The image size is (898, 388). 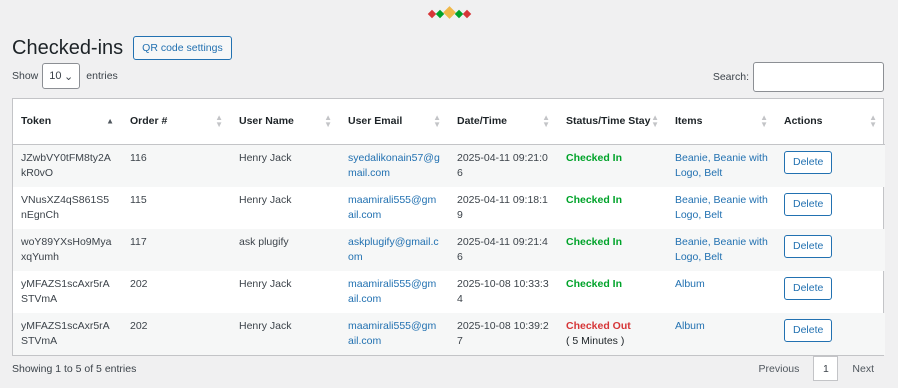 I want to click on user-email-link: askplugify@gmail.com, so click(x=393, y=249).